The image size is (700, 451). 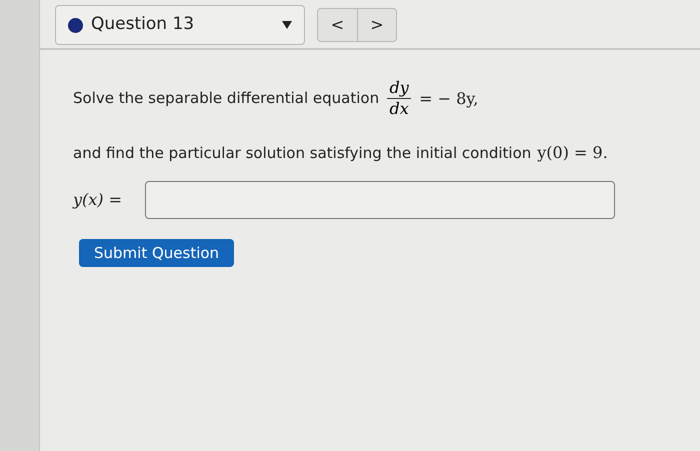 I want to click on equation-right-side: = − 8y,, so click(x=448, y=99).